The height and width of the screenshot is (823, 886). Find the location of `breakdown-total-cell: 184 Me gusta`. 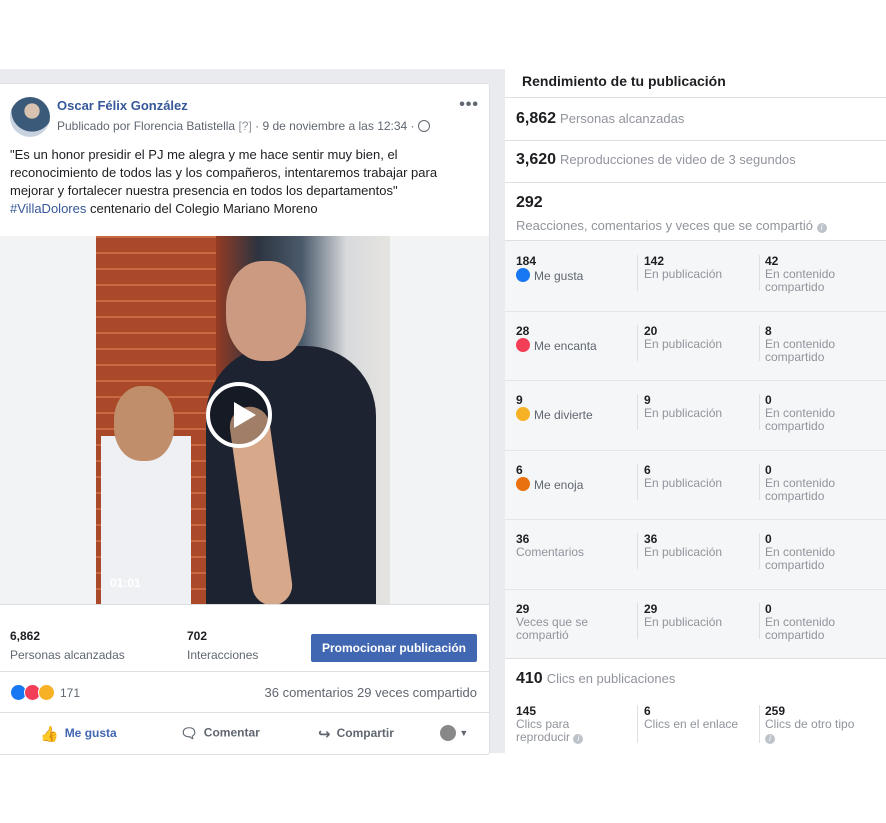

breakdown-total-cell: 184 Me gusta is located at coordinates (571, 269).